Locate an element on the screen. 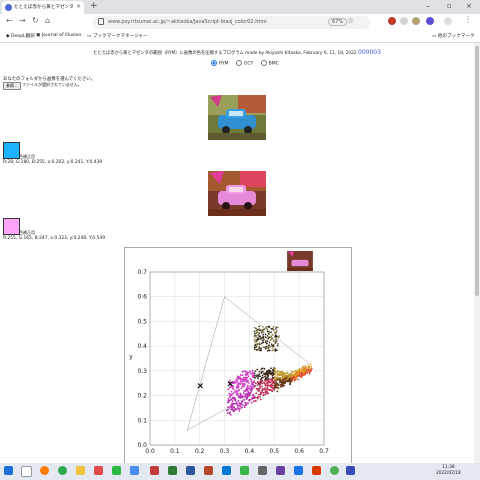  bookmark-manager: ▭ ブックマークマネージャー is located at coordinates (117, 36).